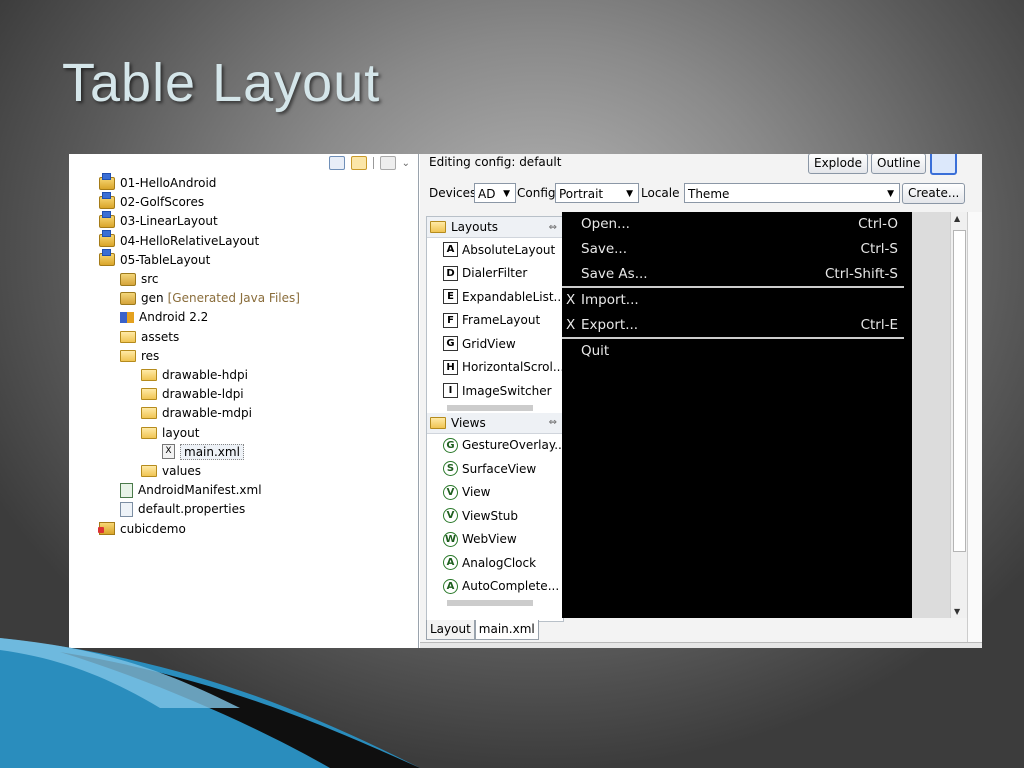  Describe the element at coordinates (974, 427) in the screenshot. I see `right-panel-edge` at that location.